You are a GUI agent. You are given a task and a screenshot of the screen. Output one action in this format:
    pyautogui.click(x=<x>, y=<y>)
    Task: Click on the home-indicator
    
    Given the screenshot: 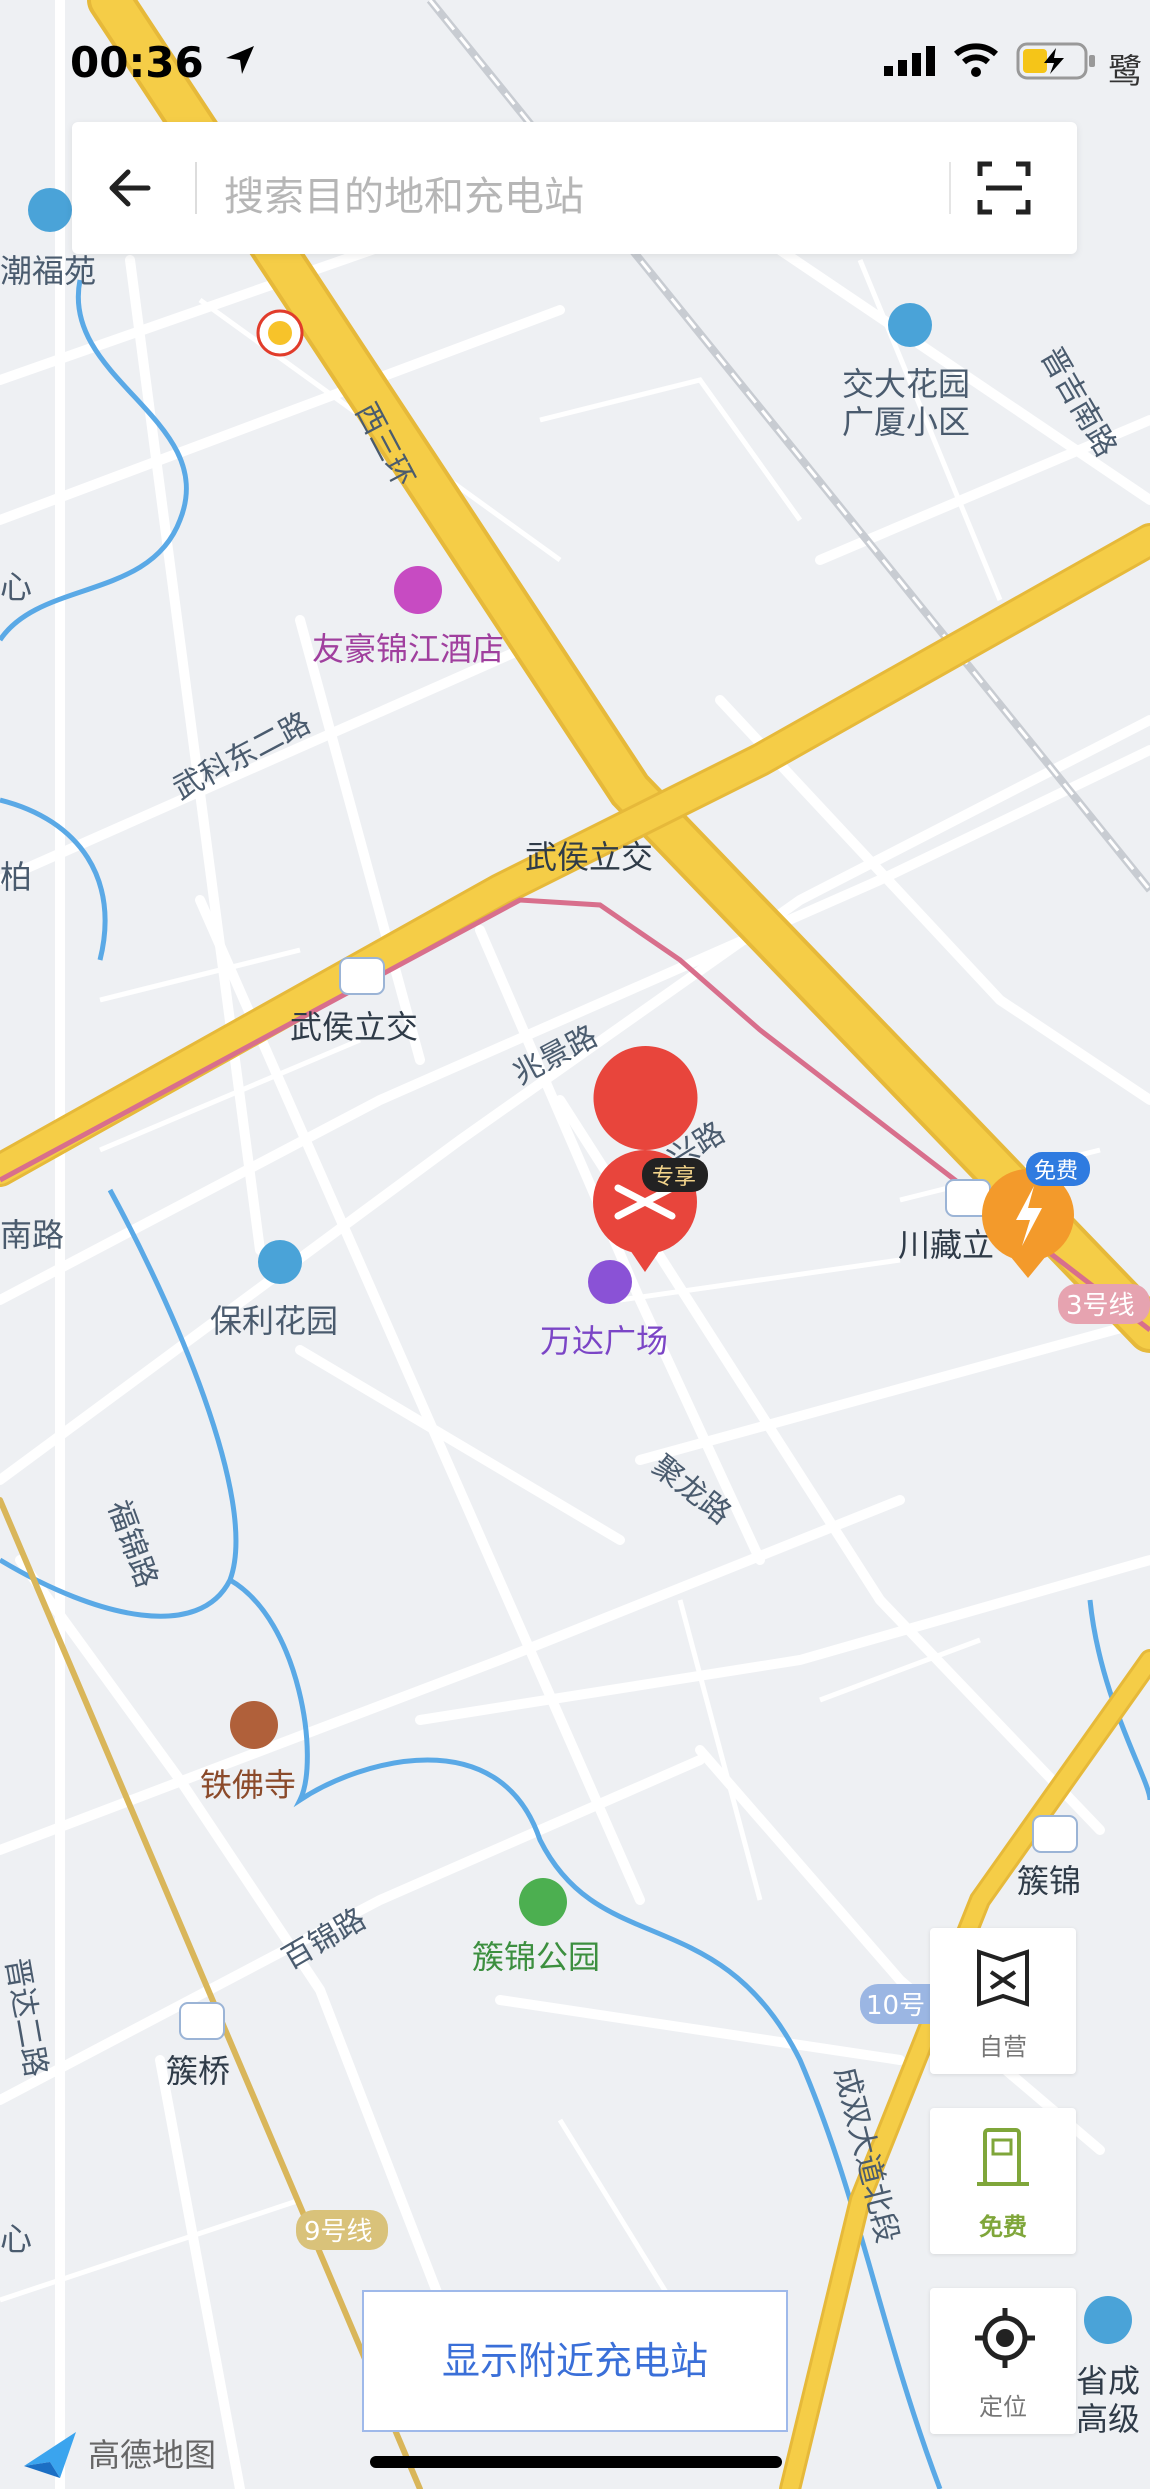 What is the action you would take?
    pyautogui.click(x=576, y=2462)
    